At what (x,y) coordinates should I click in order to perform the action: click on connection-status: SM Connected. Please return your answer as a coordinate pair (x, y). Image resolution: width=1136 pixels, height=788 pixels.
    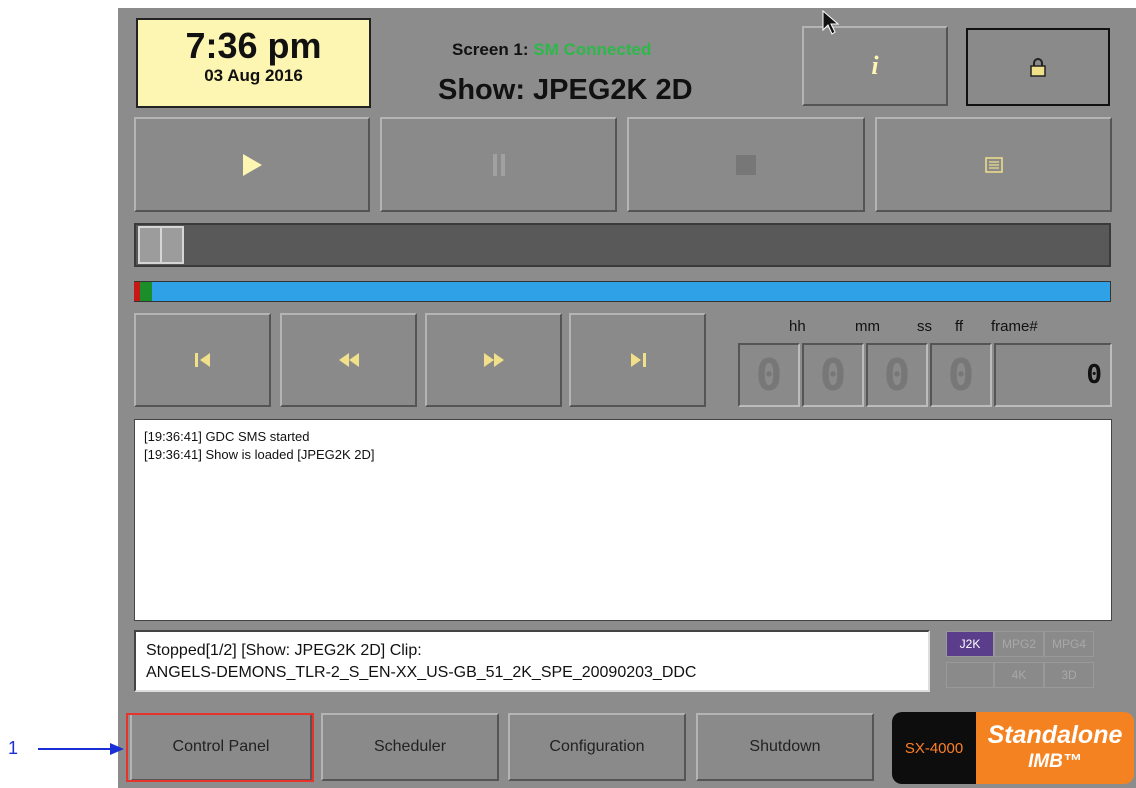
    Looking at the image, I should click on (592, 49).